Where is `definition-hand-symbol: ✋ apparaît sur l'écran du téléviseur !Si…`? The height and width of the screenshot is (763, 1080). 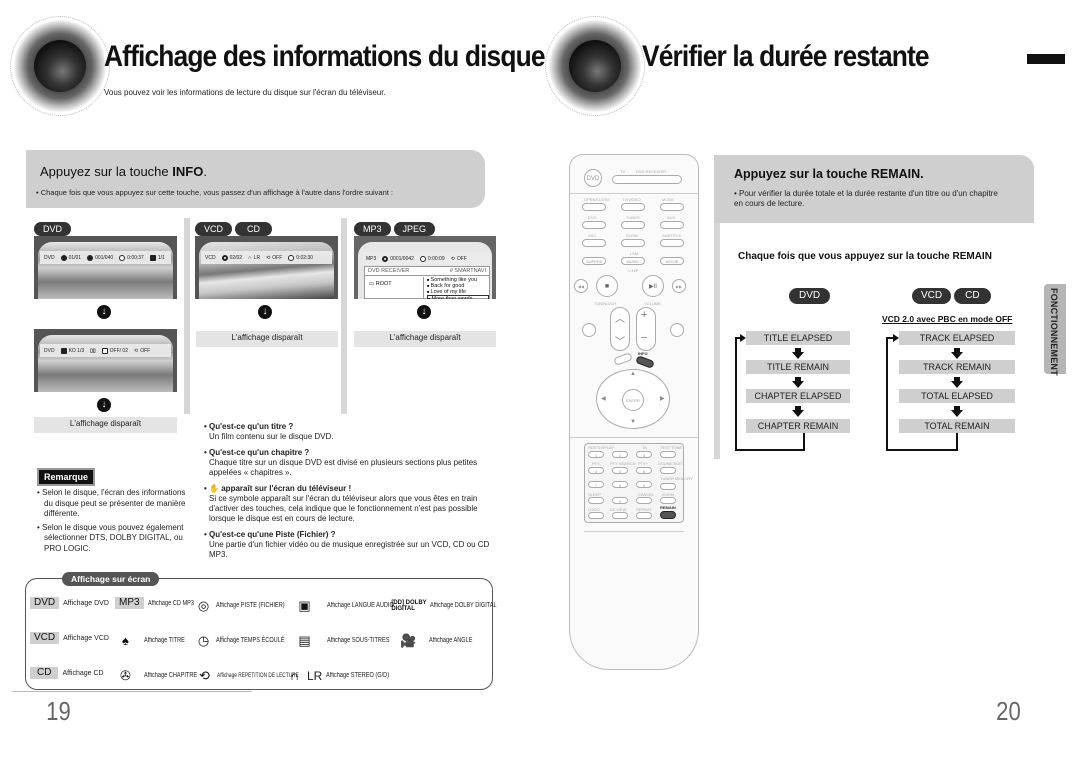
definition-hand-symbol: ✋ apparaît sur l'écran du téléviseur !Si… is located at coordinates (354, 504).